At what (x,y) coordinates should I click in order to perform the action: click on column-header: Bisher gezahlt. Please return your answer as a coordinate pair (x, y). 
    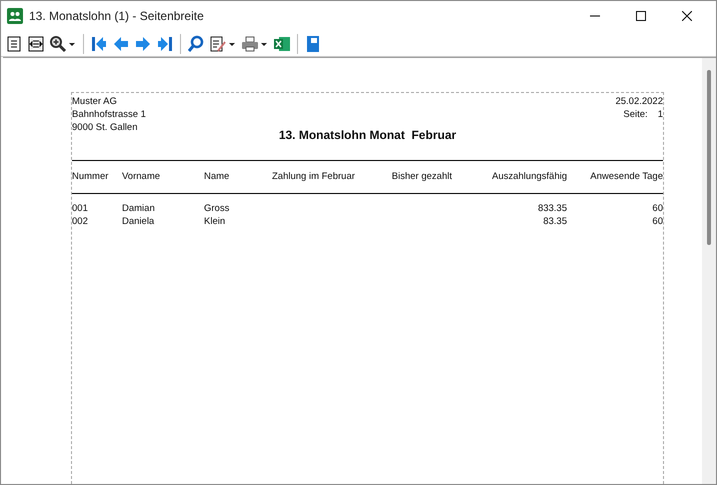
    Looking at the image, I should click on (421, 177).